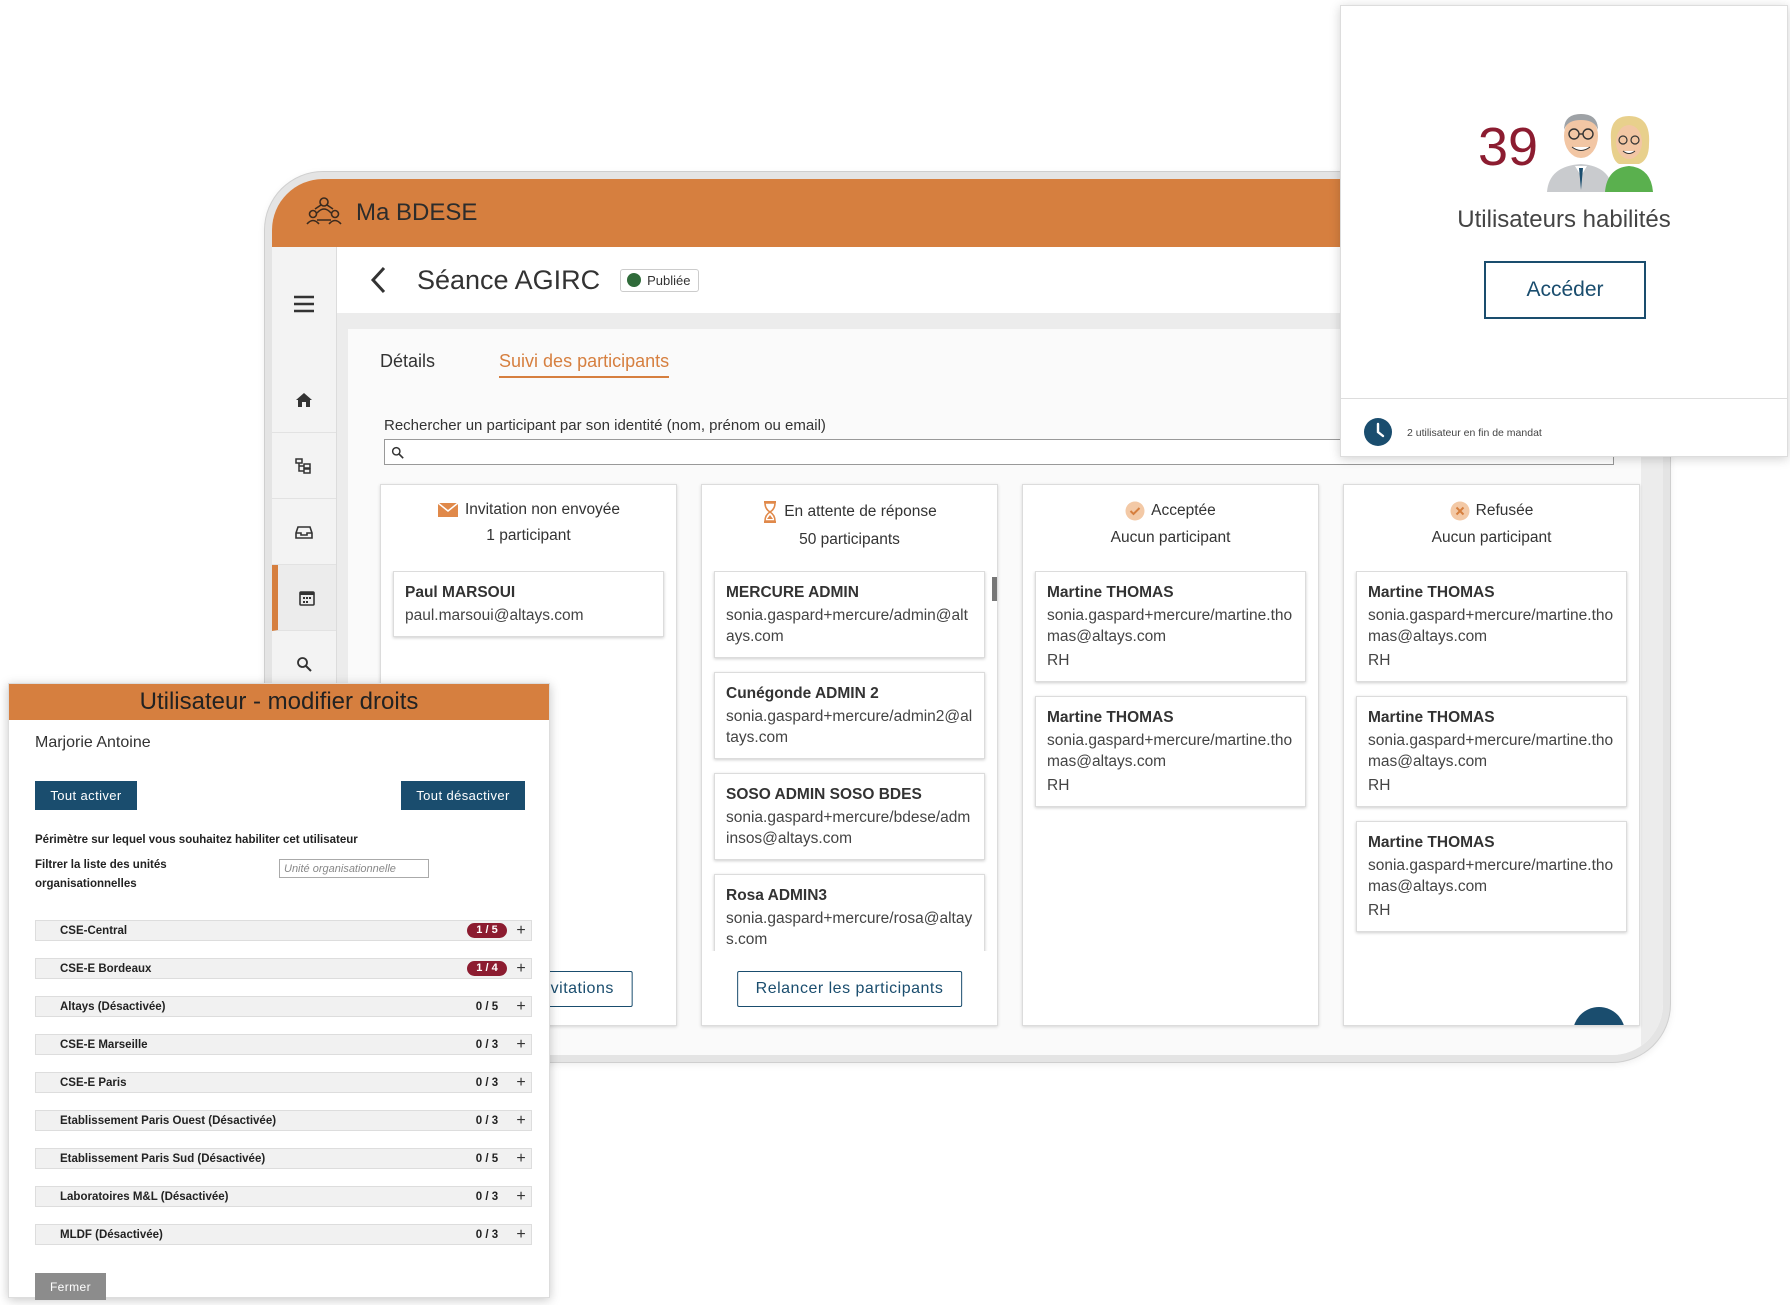  I want to click on back-button, so click(378, 280).